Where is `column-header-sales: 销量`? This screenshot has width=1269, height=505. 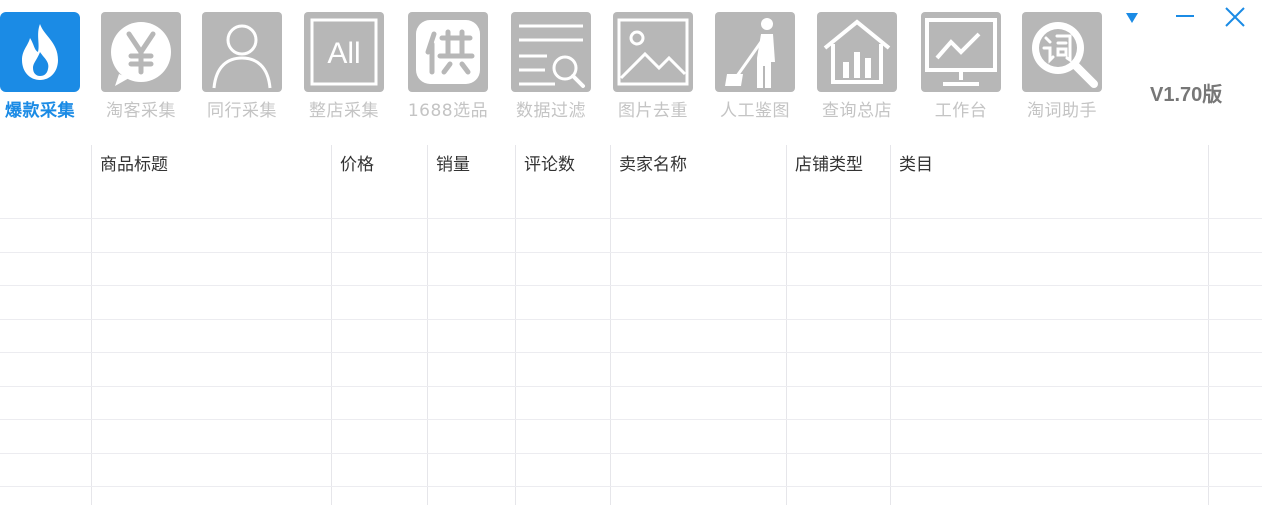
column-header-sales: 销量 is located at coordinates (471, 165).